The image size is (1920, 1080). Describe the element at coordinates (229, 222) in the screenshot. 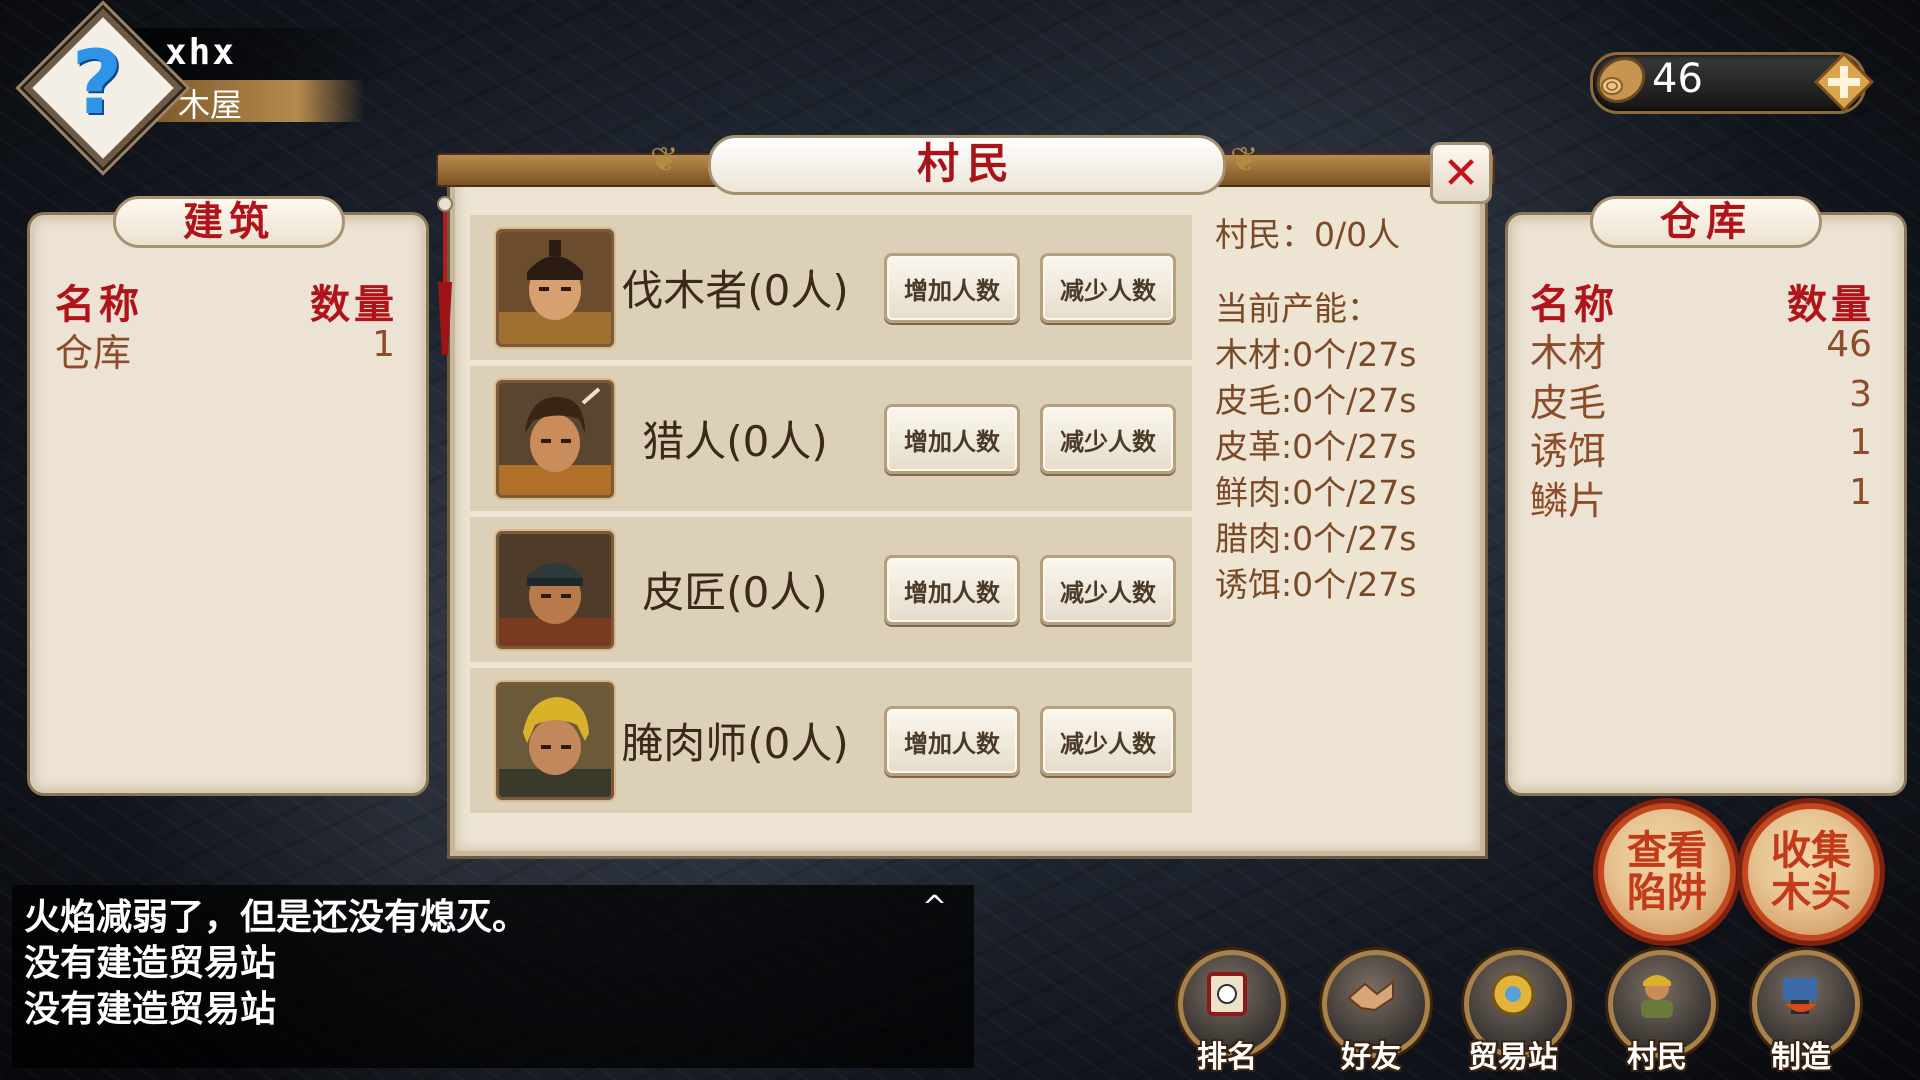

I see `buildings-panel-title: 建筑` at that location.